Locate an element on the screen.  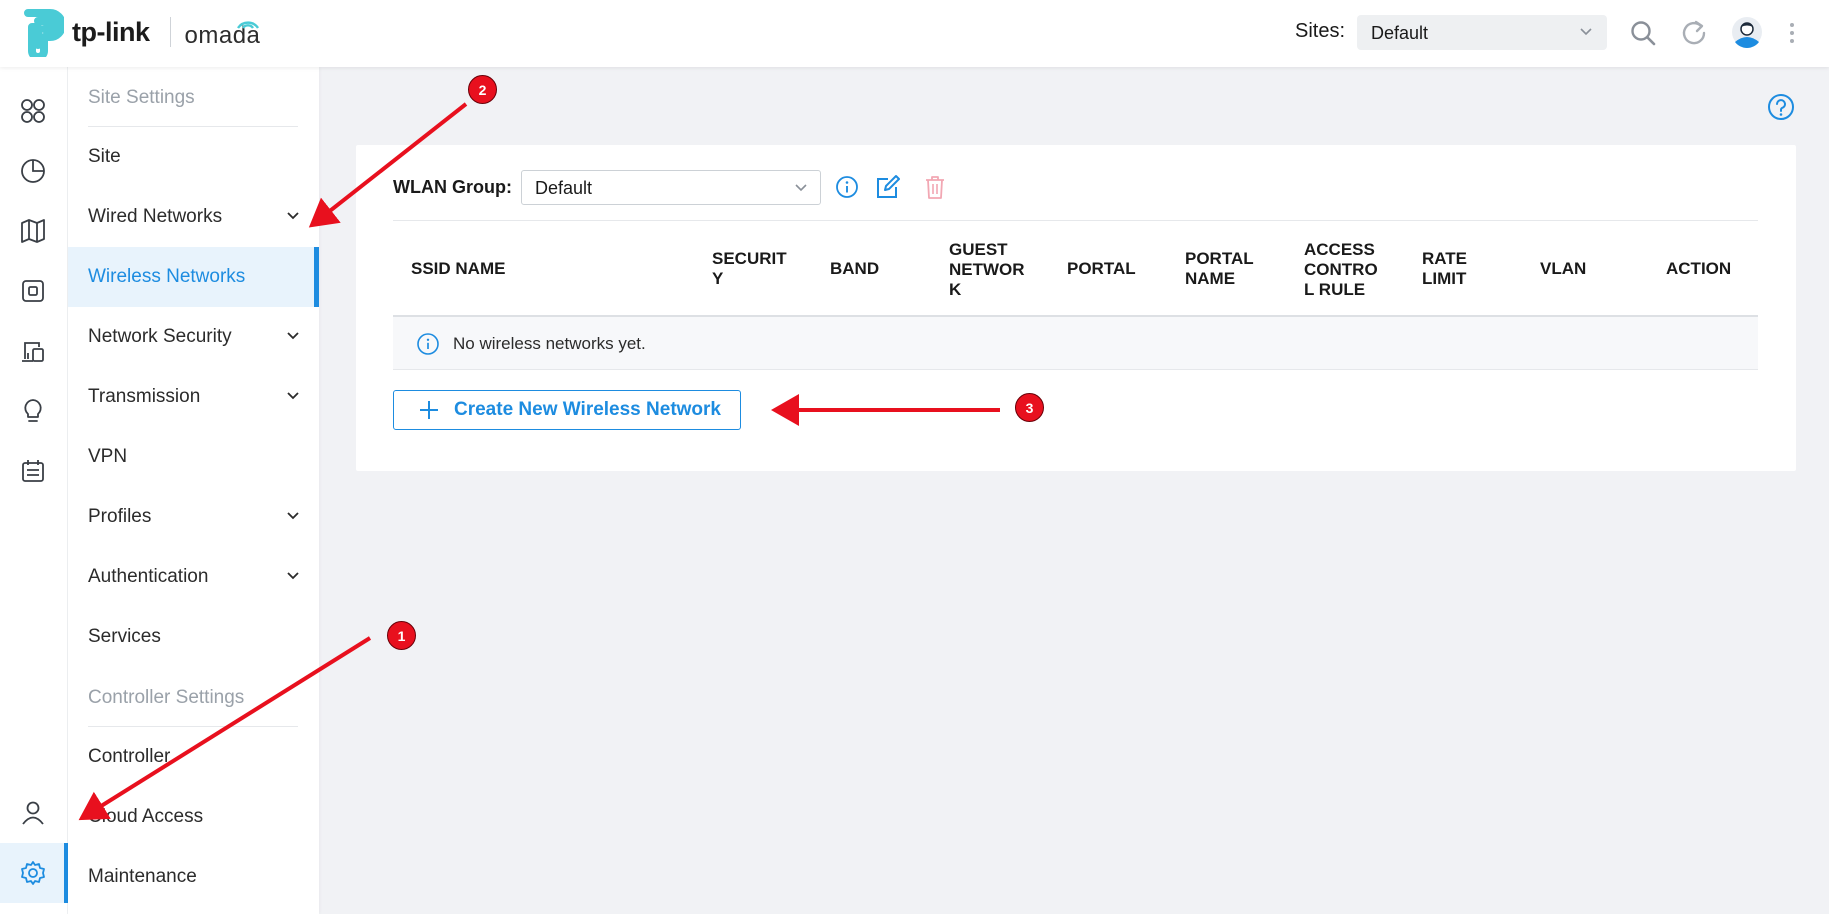
top-bar: tp-link omada Sites: Default is located at coordinates (914, 33).